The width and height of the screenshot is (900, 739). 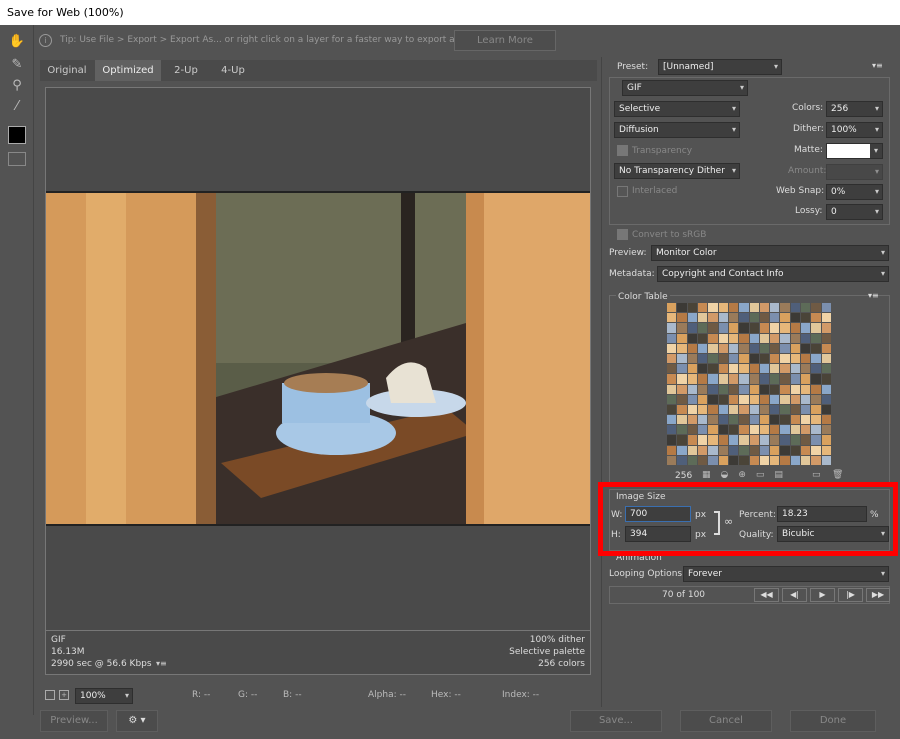 What do you see at coordinates (17, 65) in the screenshot?
I see `slice-select-tool-icon: ✎` at bounding box center [17, 65].